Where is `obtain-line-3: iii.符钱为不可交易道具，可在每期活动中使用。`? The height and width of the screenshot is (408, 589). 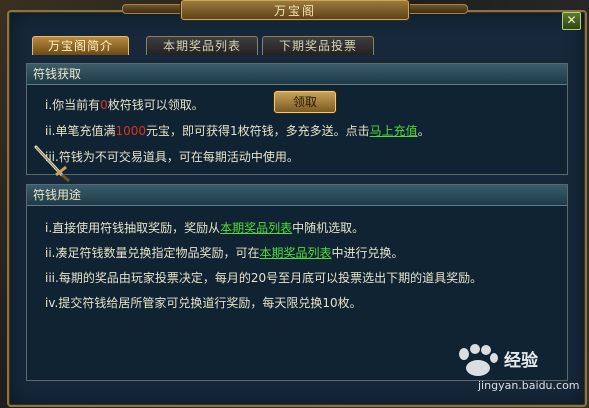
obtain-line-3: iii.符钱为不可交易道具，可在每期活动中使用。 is located at coordinates (172, 157).